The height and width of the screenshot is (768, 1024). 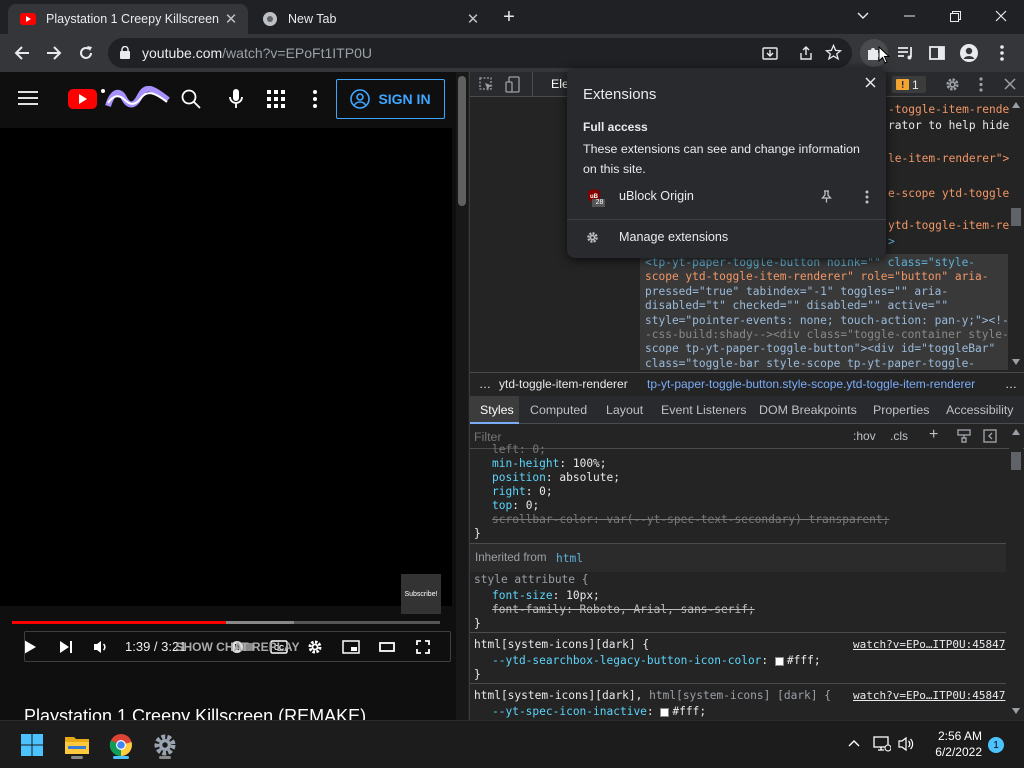 What do you see at coordinates (937, 53) in the screenshot?
I see `side-panel-button` at bounding box center [937, 53].